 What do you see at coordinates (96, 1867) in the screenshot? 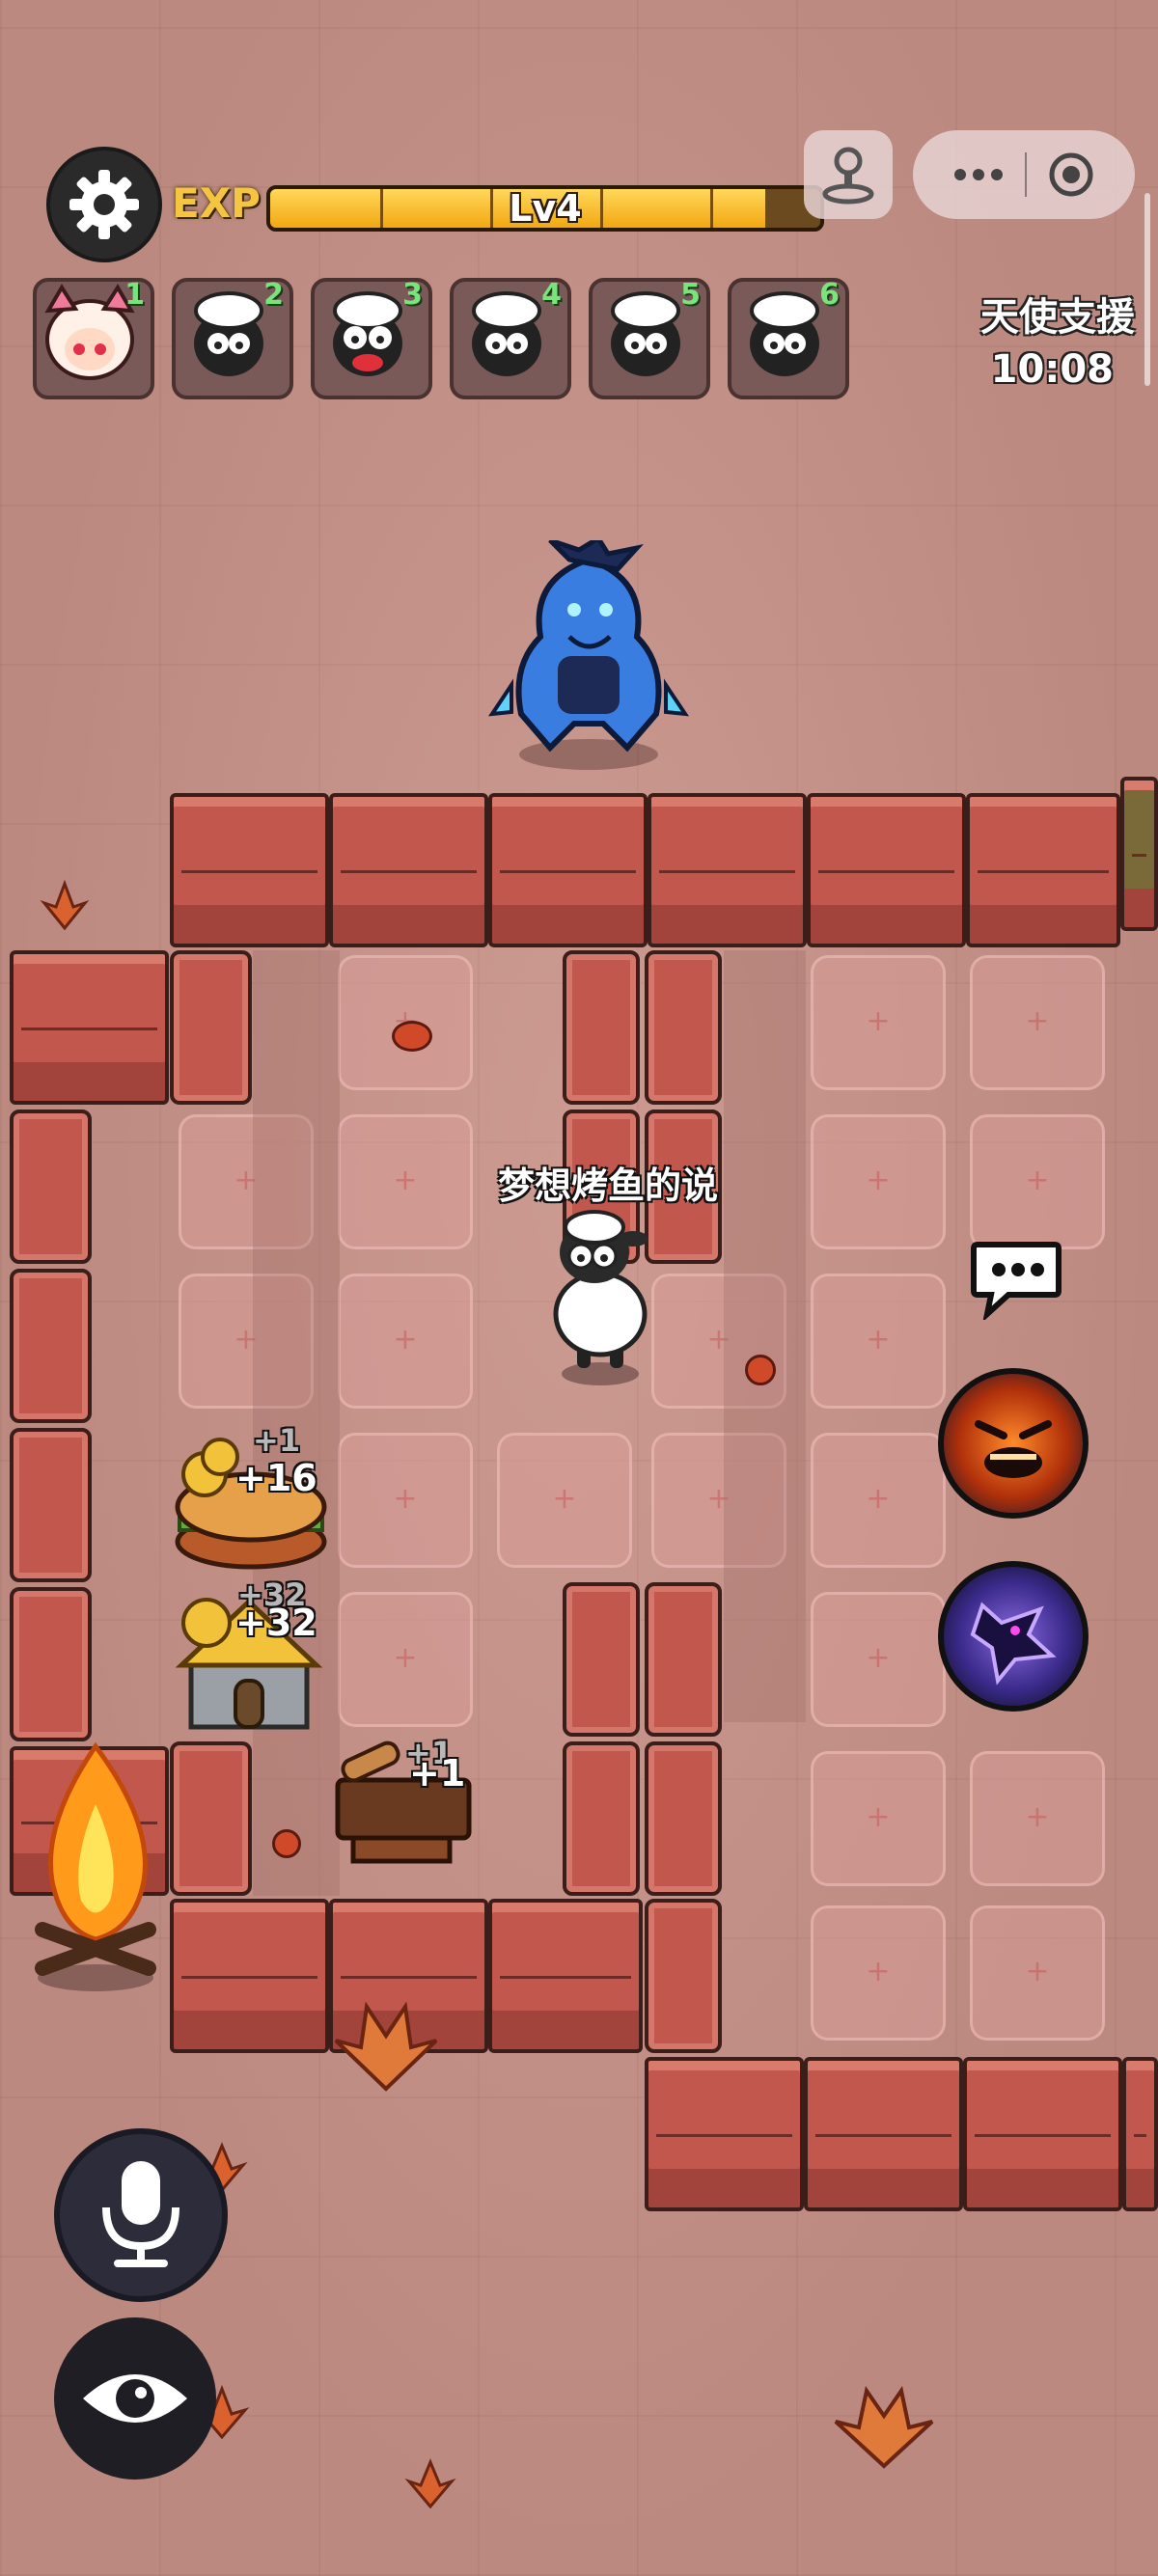
I see `campfire` at bounding box center [96, 1867].